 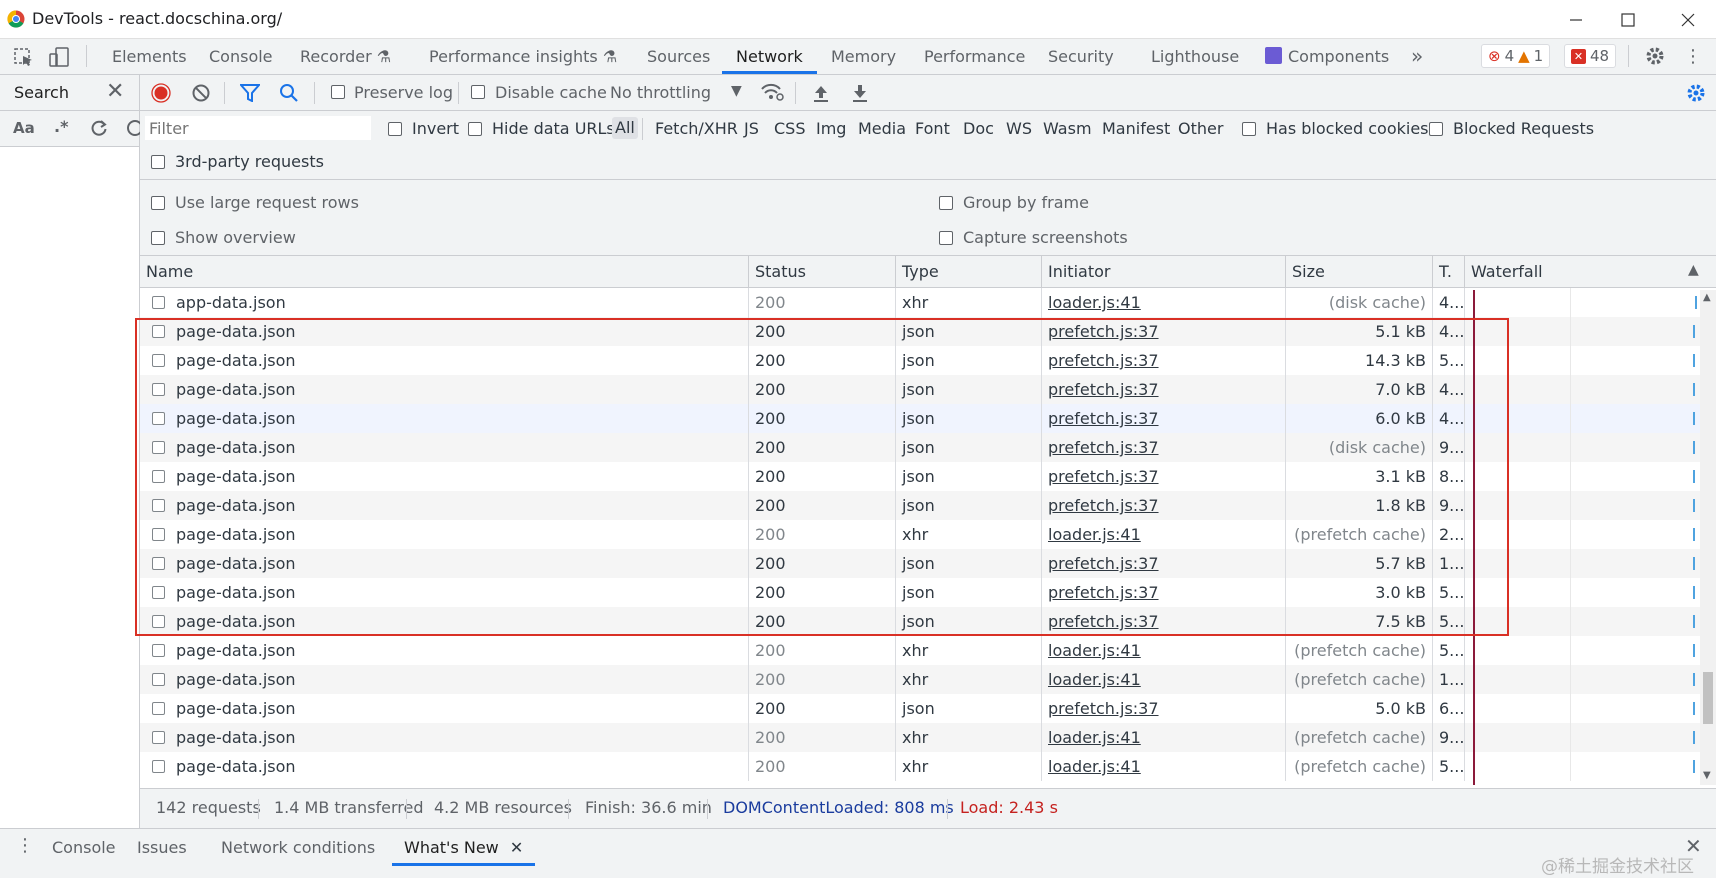 I want to click on more-tabs-button: », so click(x=1417, y=56).